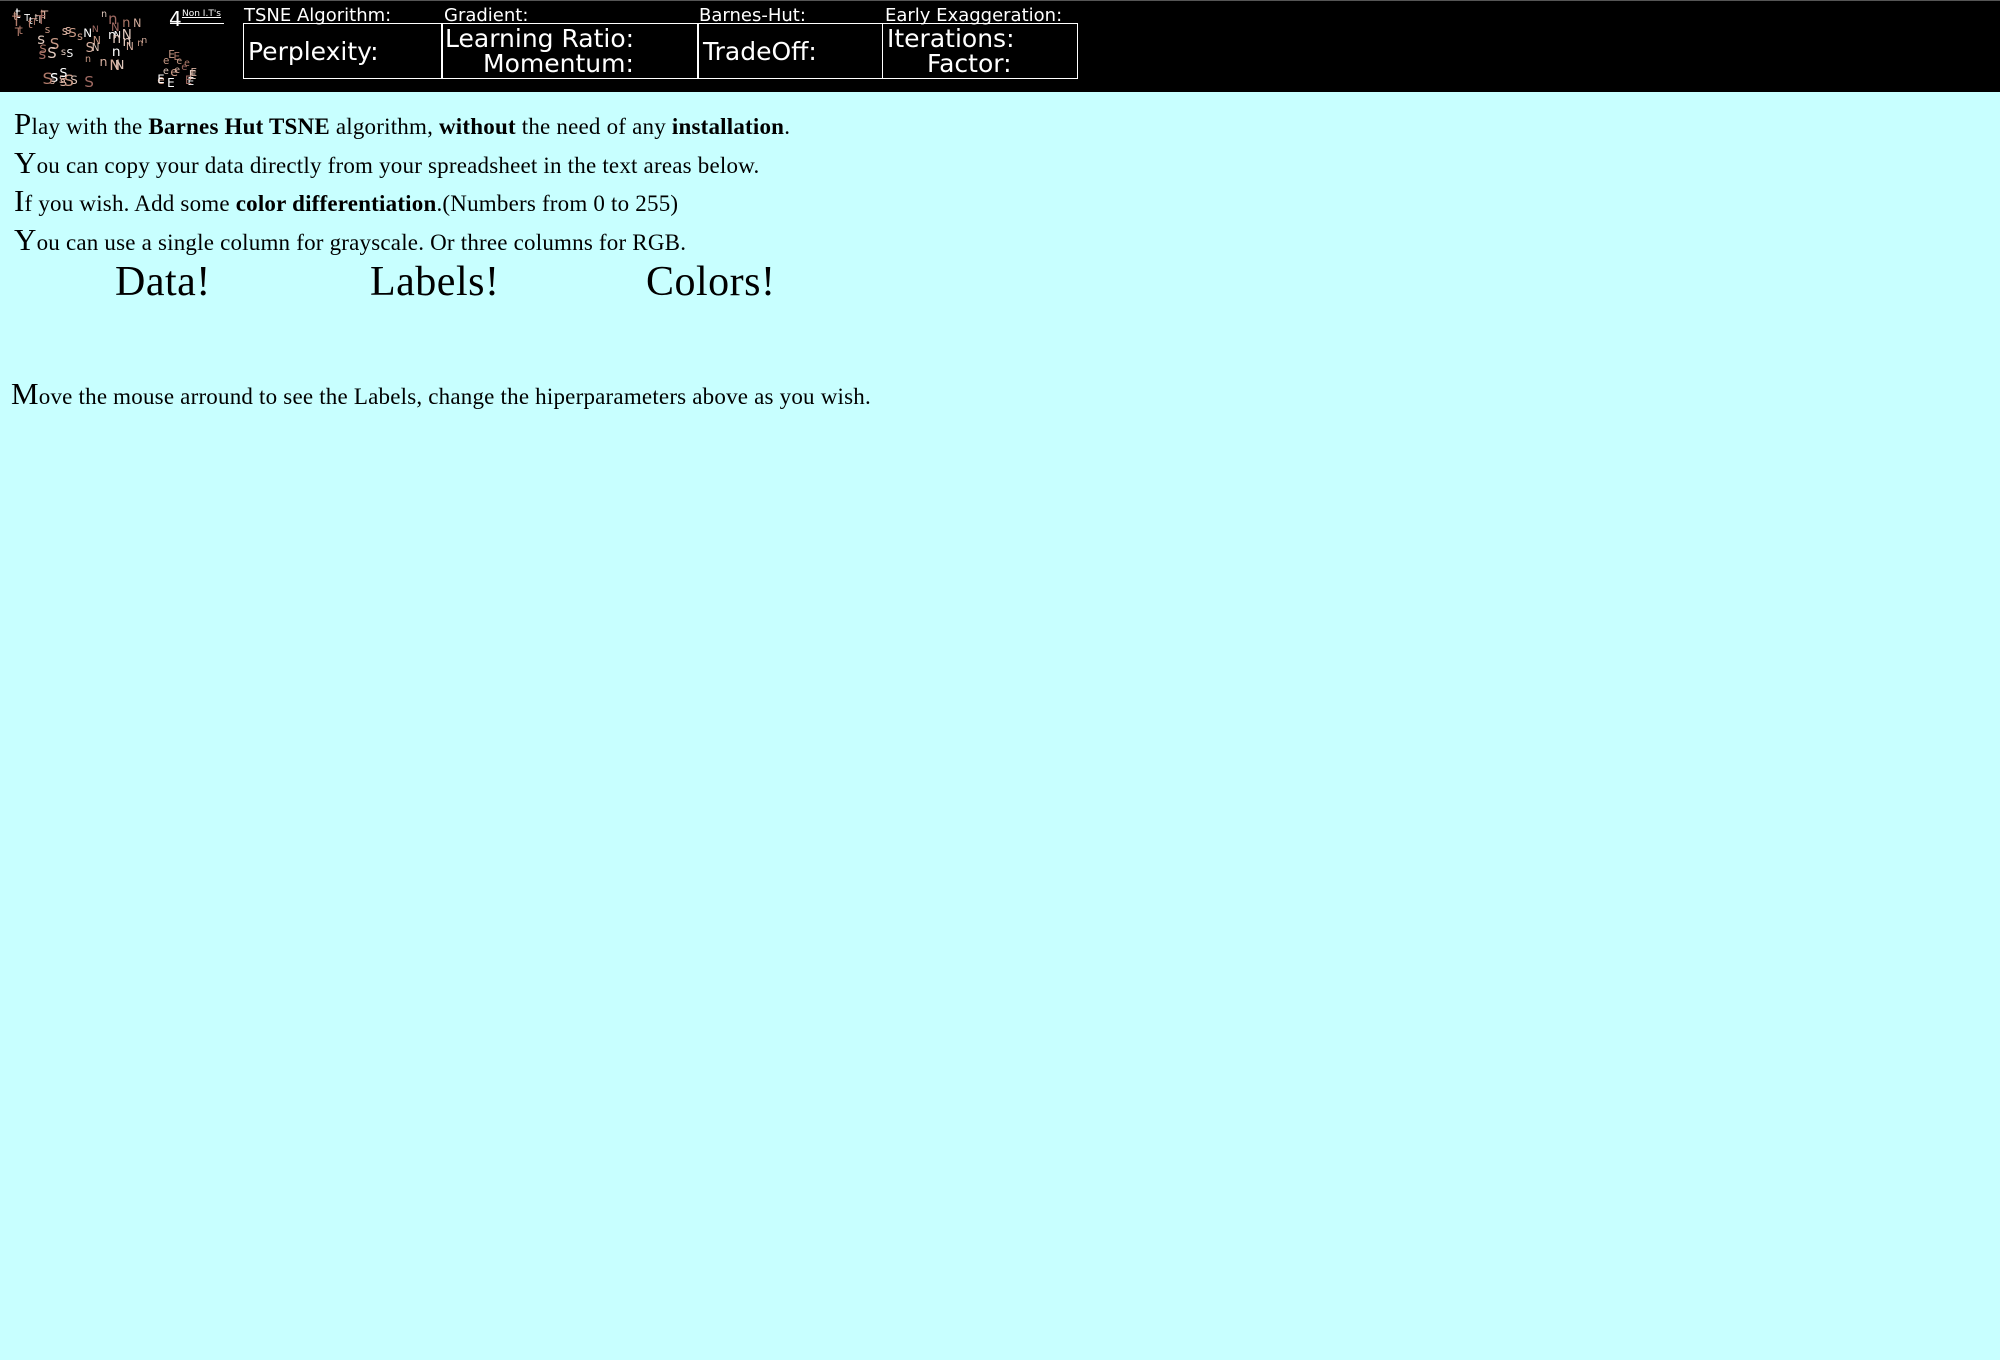 The height and width of the screenshot is (1360, 2000). Describe the element at coordinates (27, 18) in the screenshot. I see `logo-letter: T` at that location.